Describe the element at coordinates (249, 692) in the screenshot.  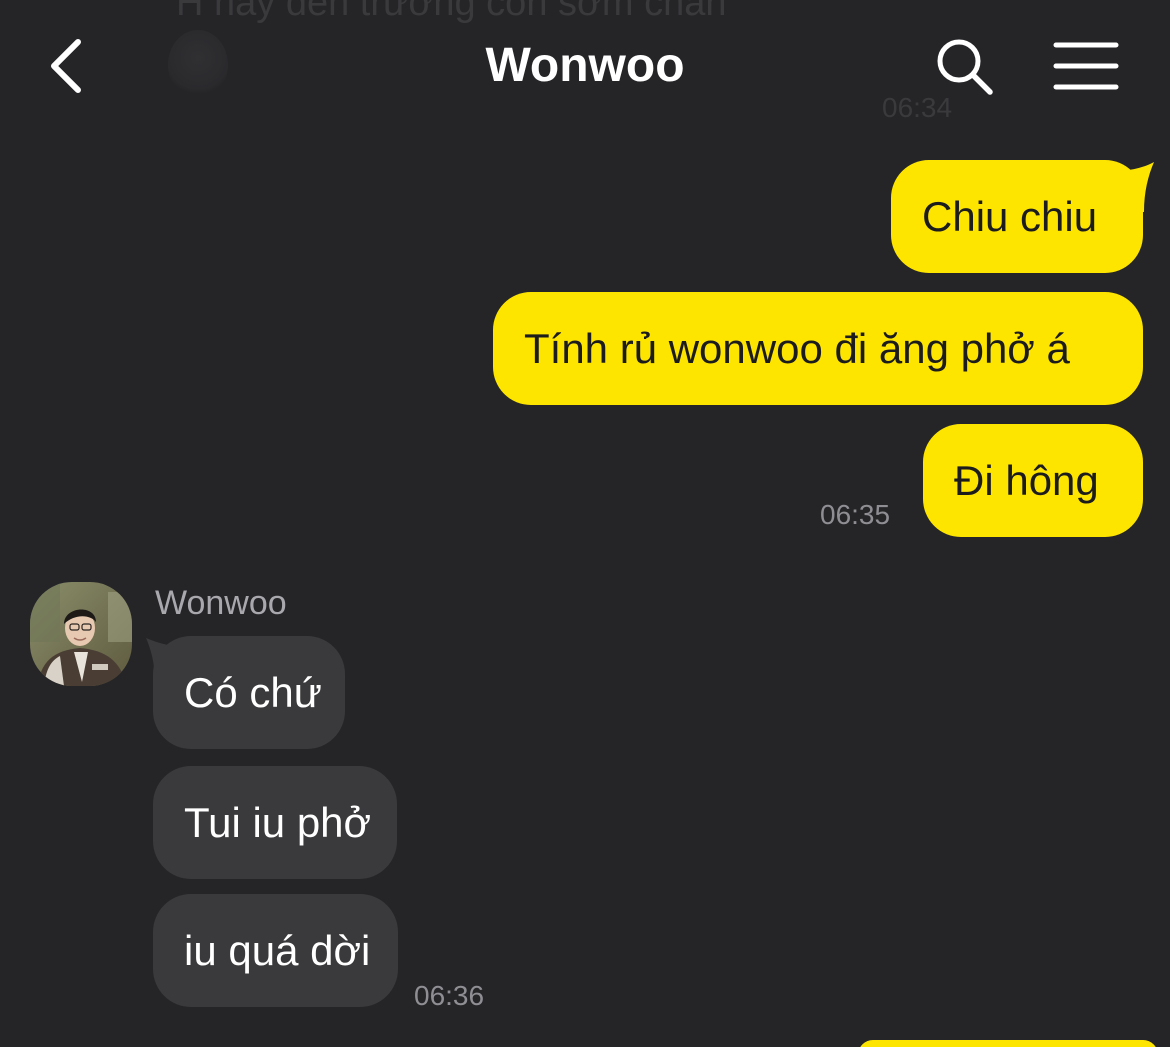
I see `their-message-bubble: Có chứ` at that location.